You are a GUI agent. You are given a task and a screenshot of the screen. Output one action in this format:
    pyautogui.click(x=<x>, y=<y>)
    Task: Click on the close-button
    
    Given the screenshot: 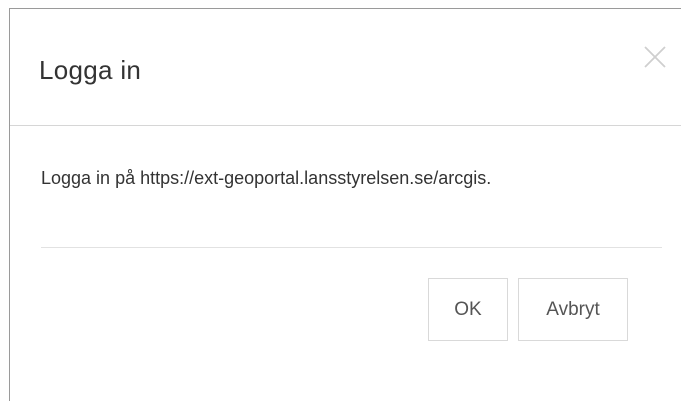 What is the action you would take?
    pyautogui.click(x=655, y=57)
    